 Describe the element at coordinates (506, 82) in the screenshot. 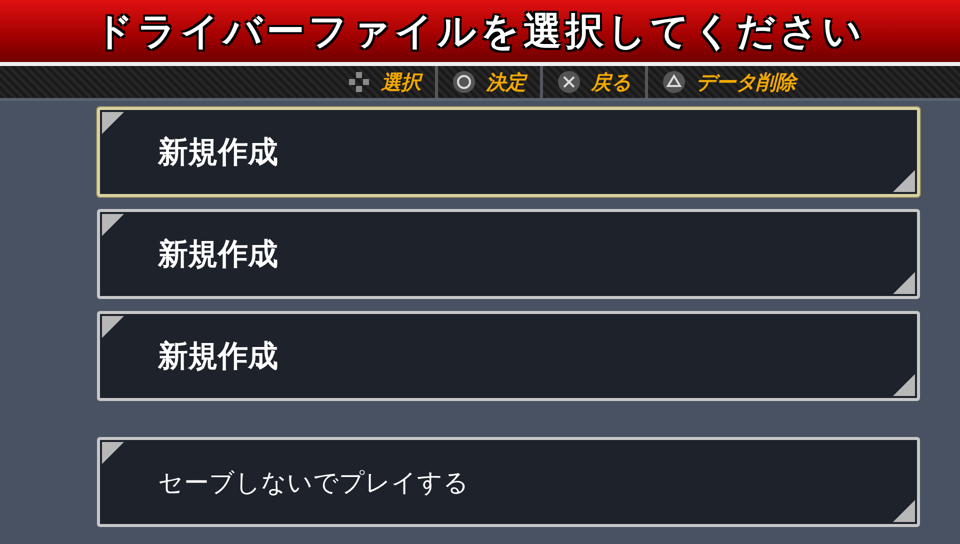

I see `hint-label: 決定` at that location.